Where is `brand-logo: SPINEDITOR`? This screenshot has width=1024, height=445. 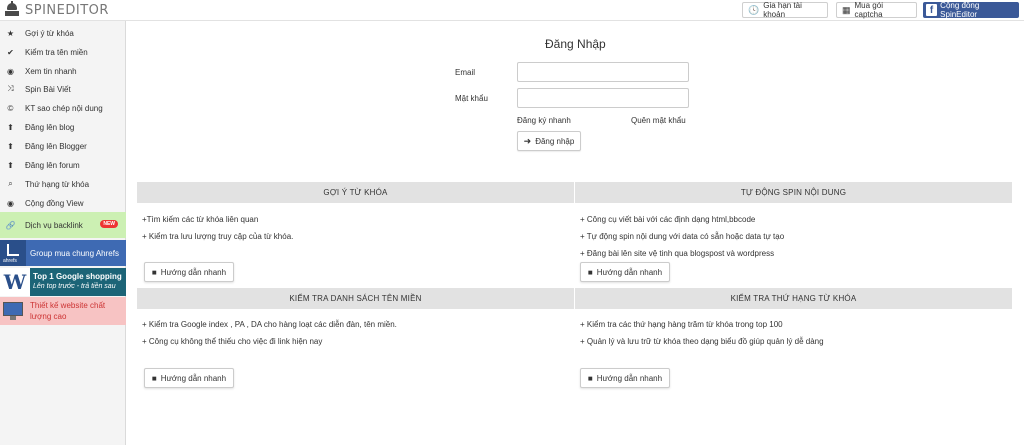
brand-logo: SPINEDITOR is located at coordinates (56, 9).